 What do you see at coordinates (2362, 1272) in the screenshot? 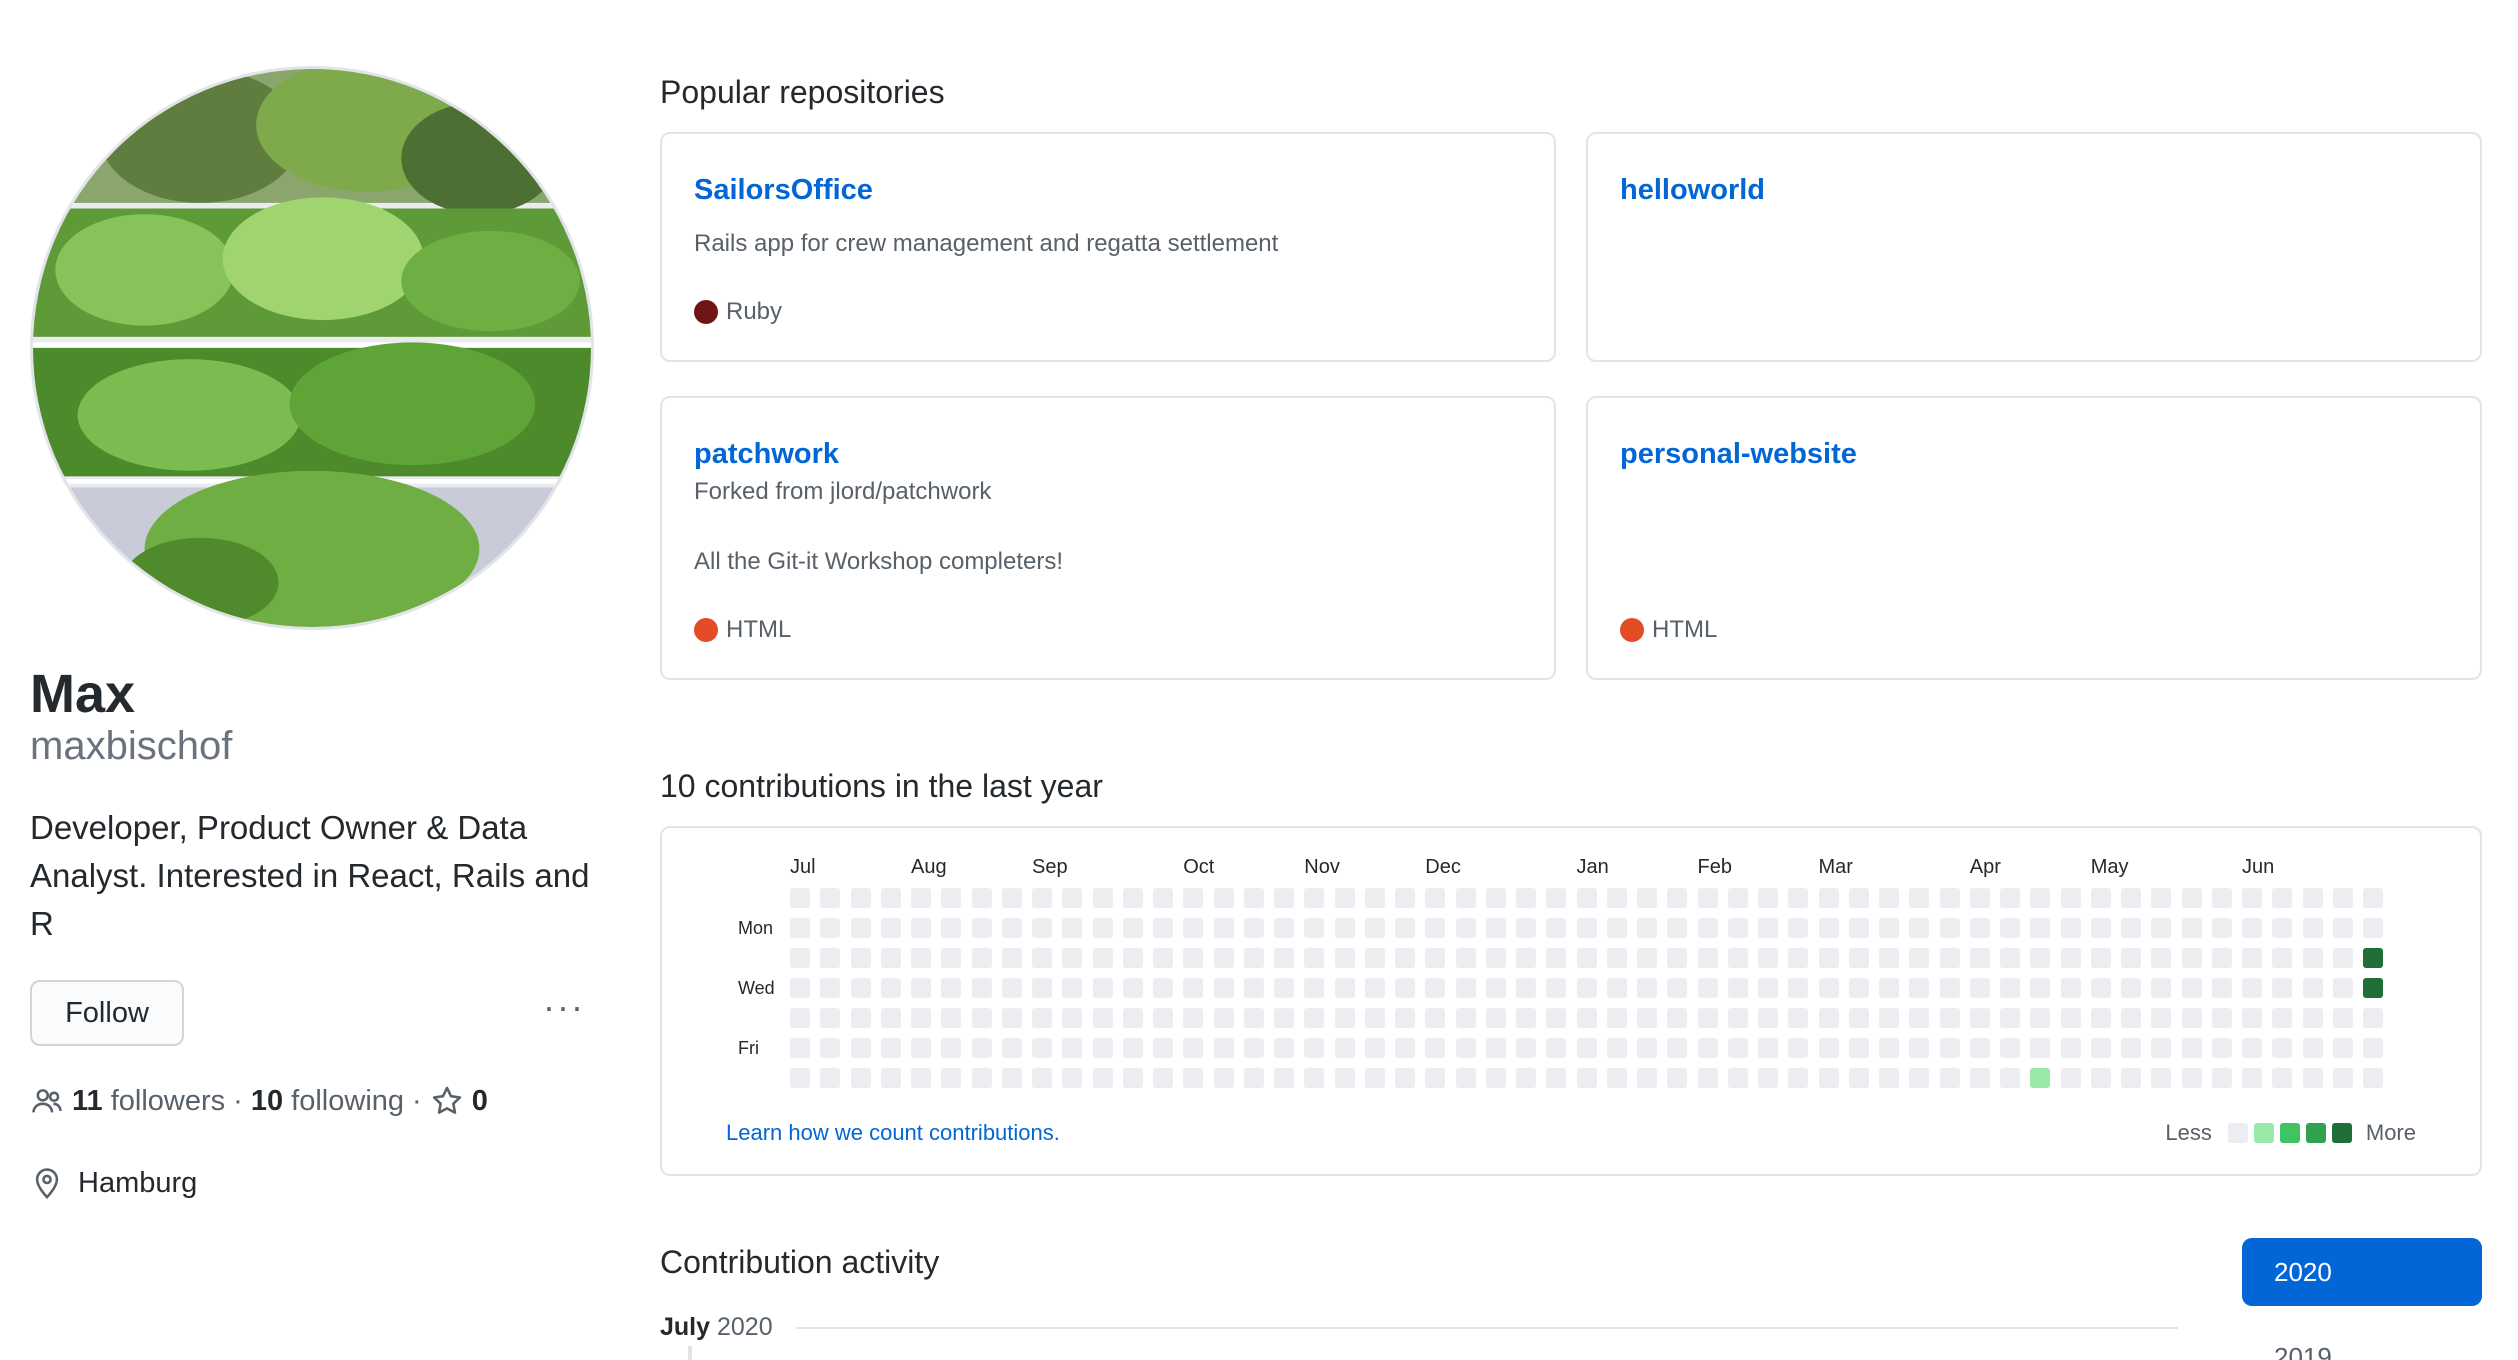
I see `year-filter-2020: 2020` at bounding box center [2362, 1272].